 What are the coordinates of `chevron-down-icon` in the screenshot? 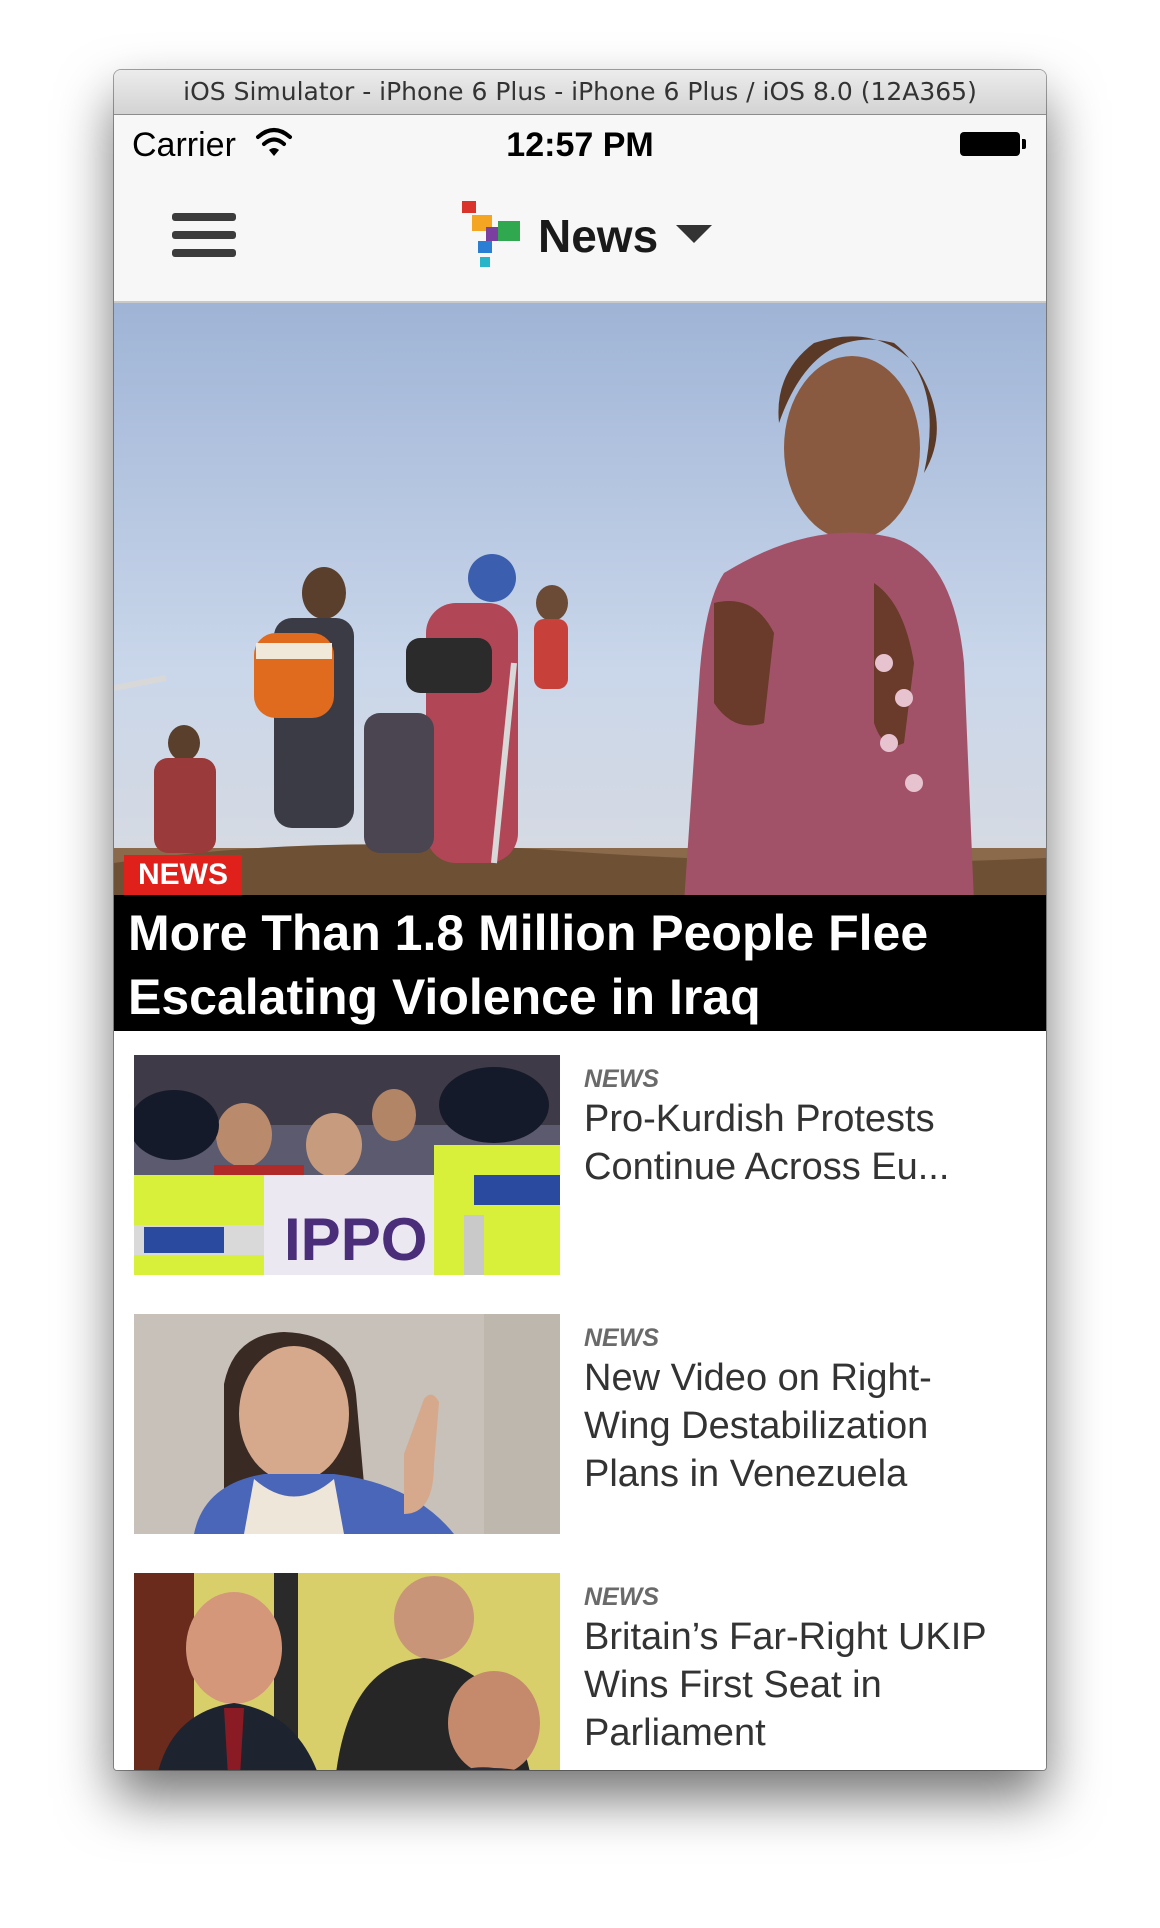 It's located at (694, 234).